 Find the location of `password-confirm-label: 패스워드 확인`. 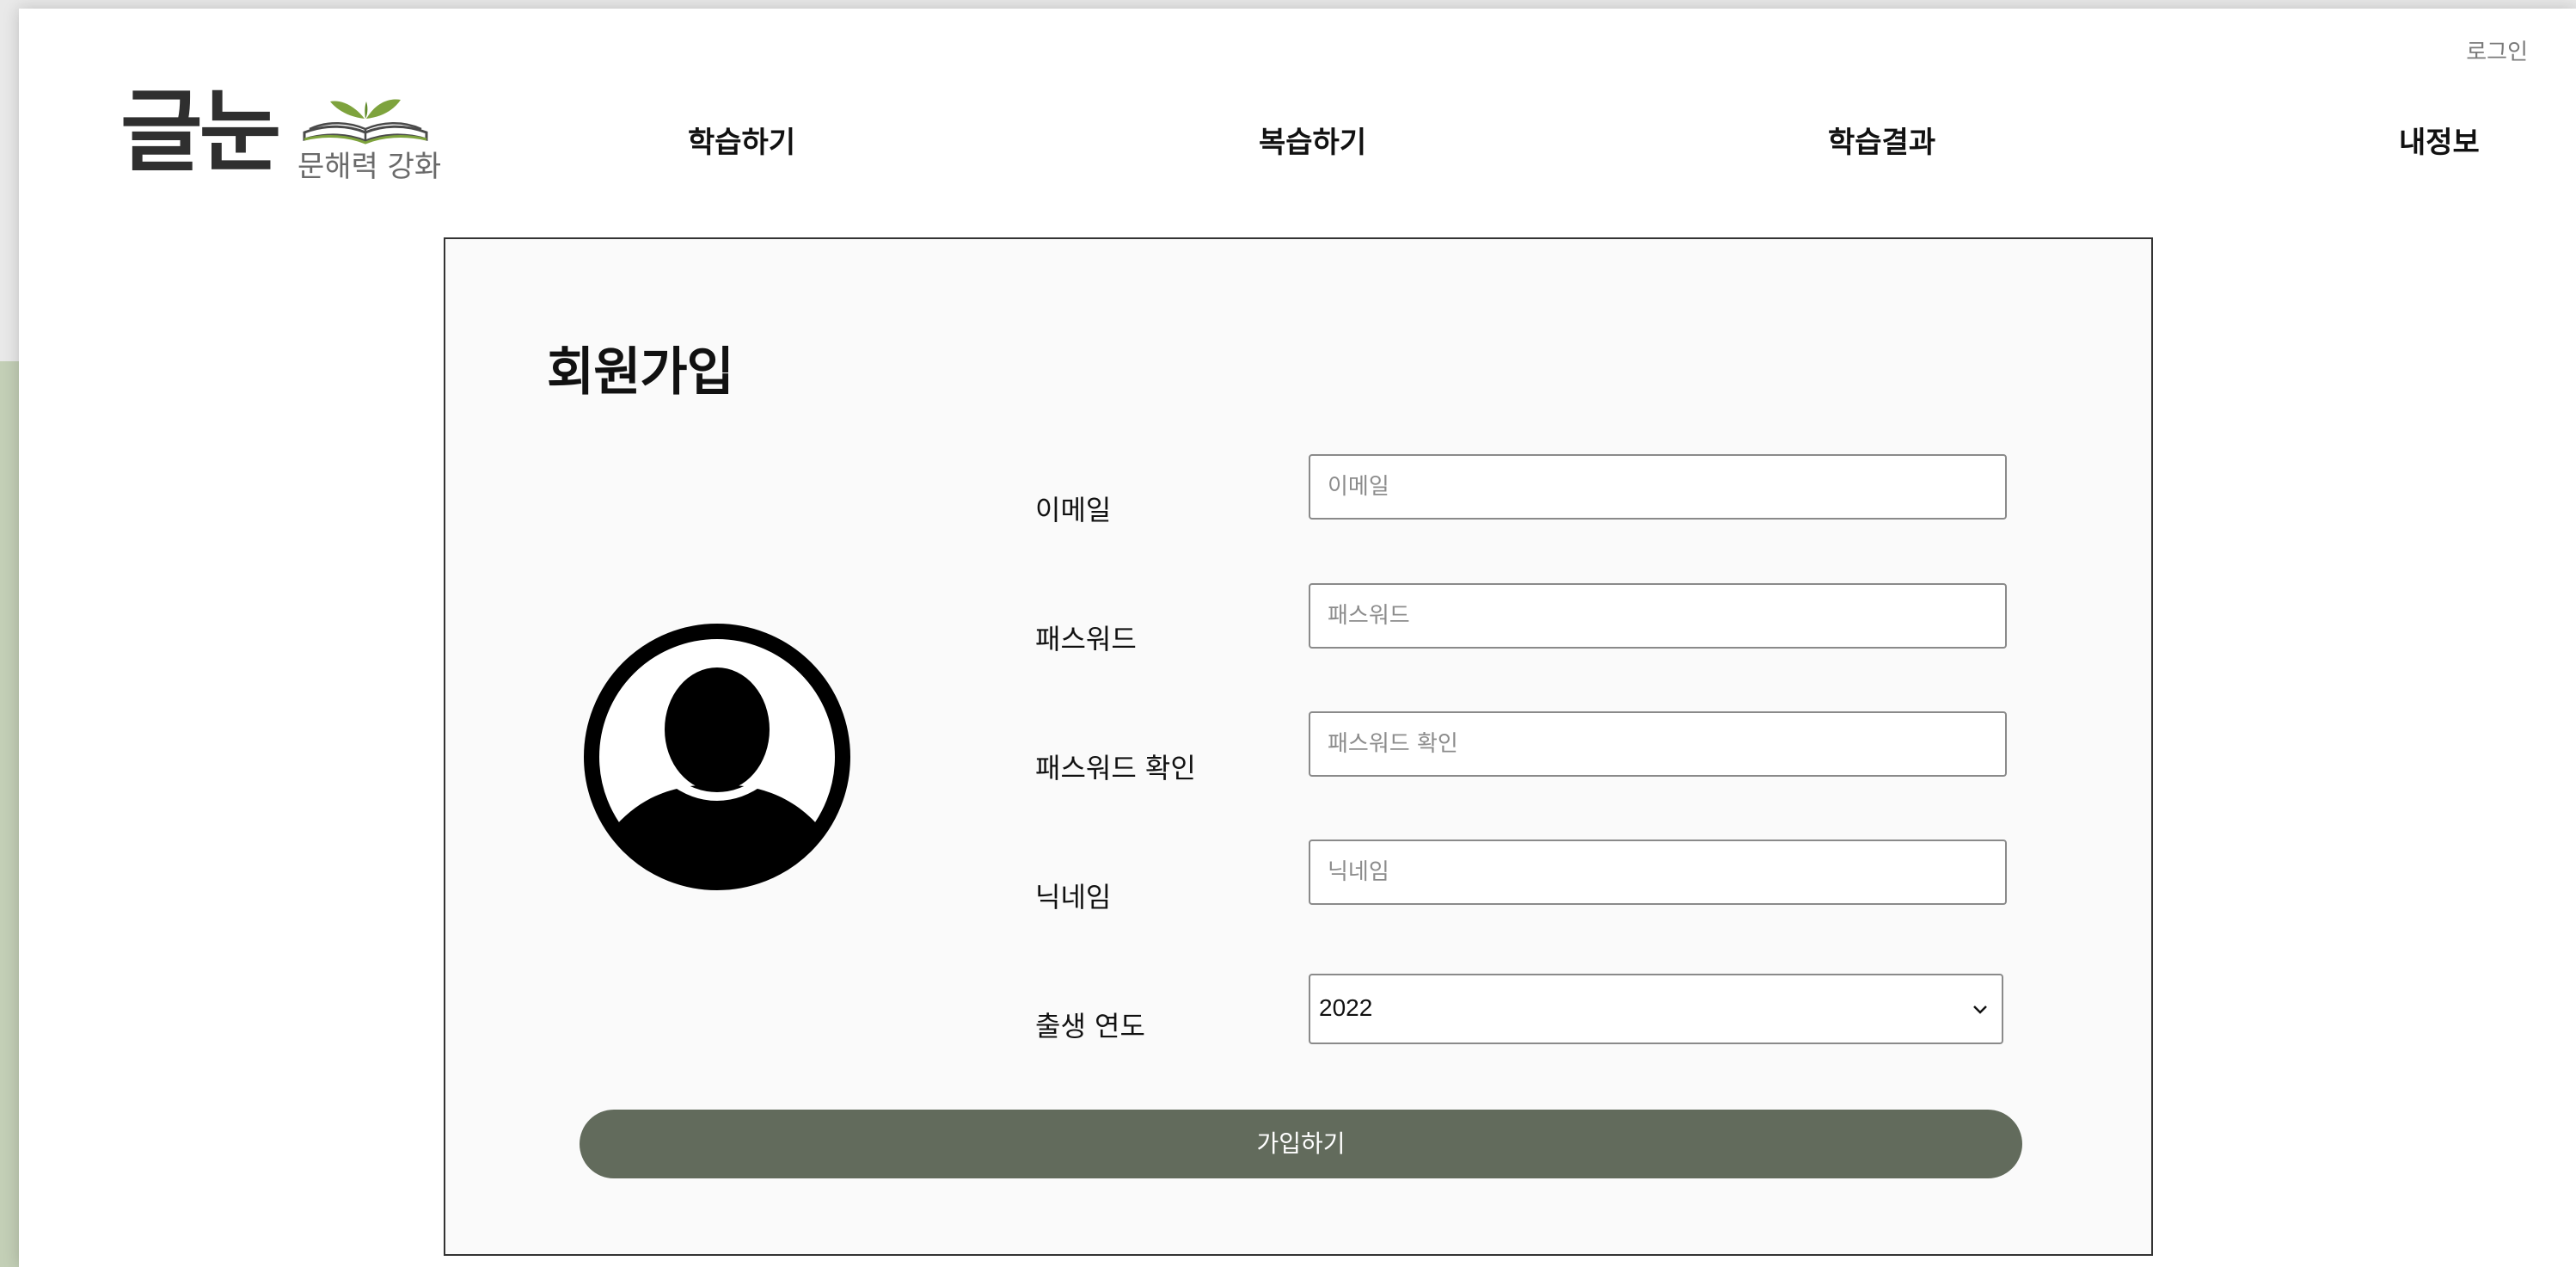

password-confirm-label: 패스워드 확인 is located at coordinates (1115, 768).